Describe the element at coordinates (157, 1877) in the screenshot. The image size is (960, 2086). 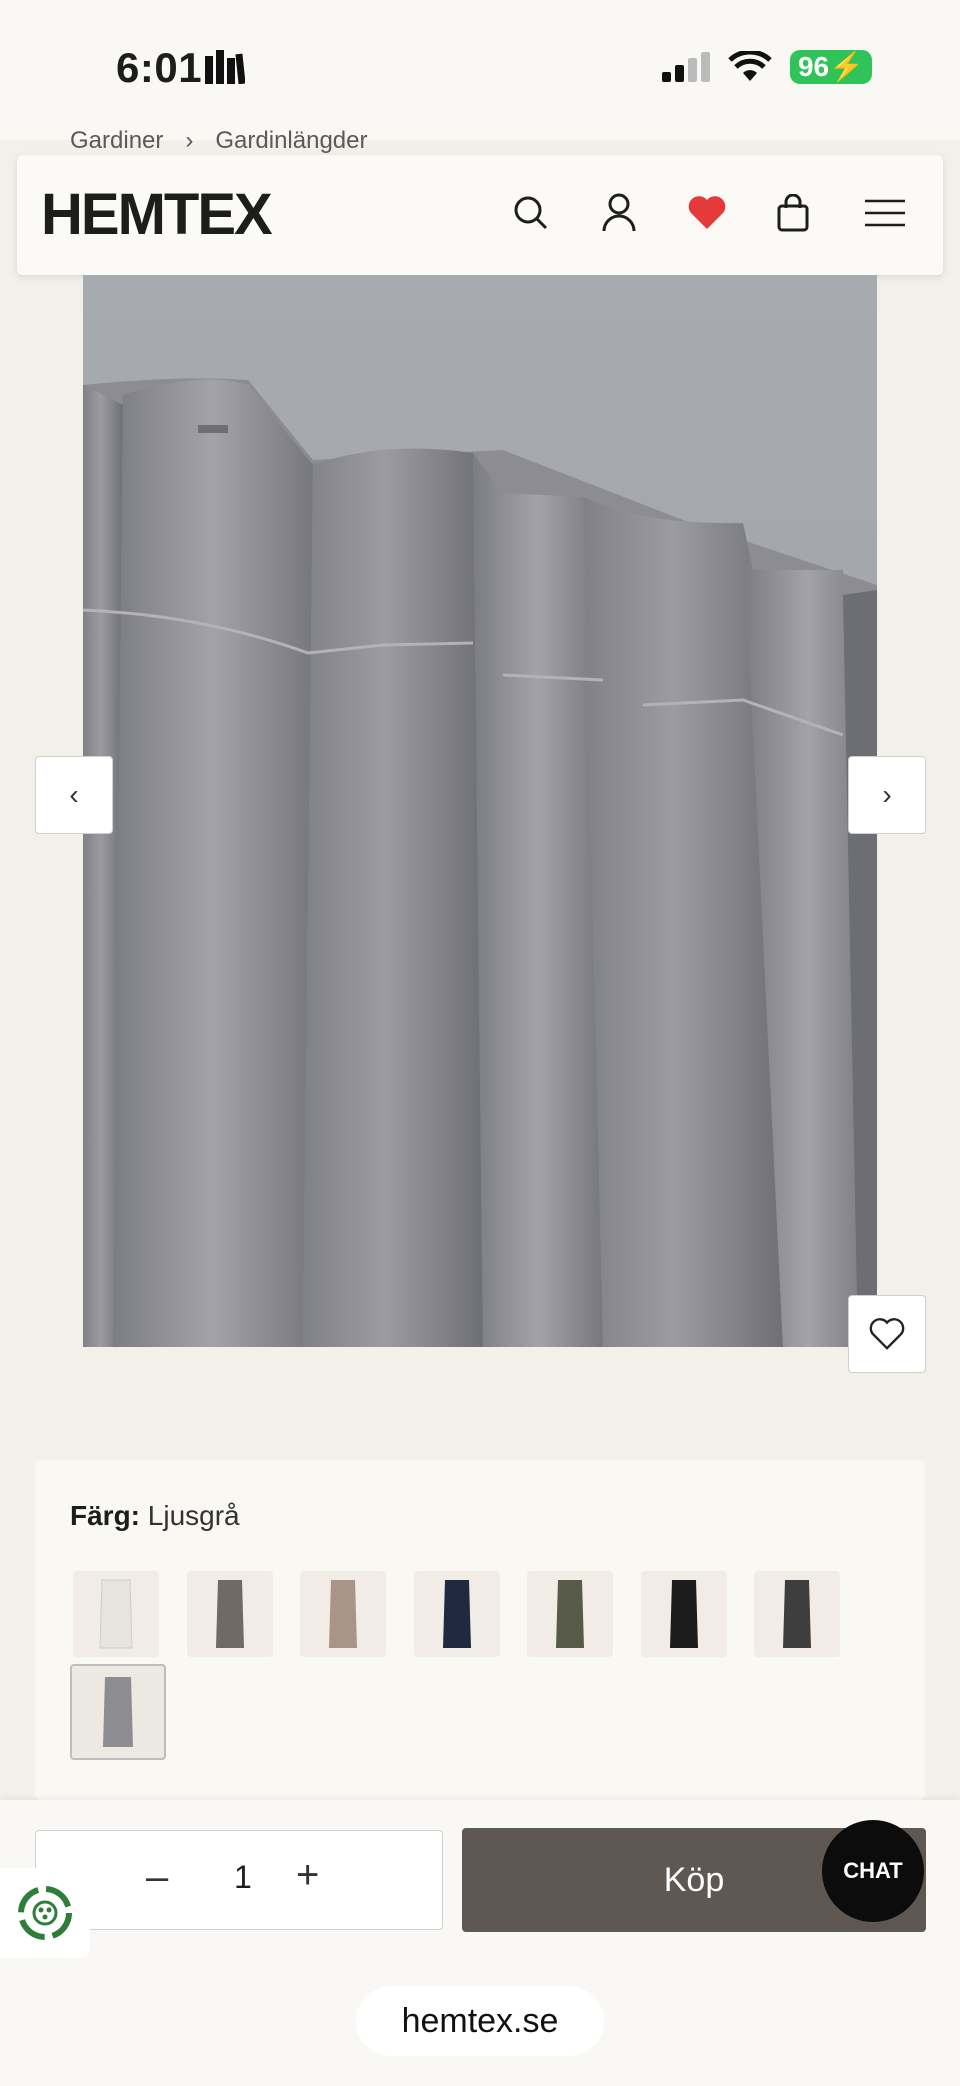
I see `quantity-decrease-button: –` at that location.